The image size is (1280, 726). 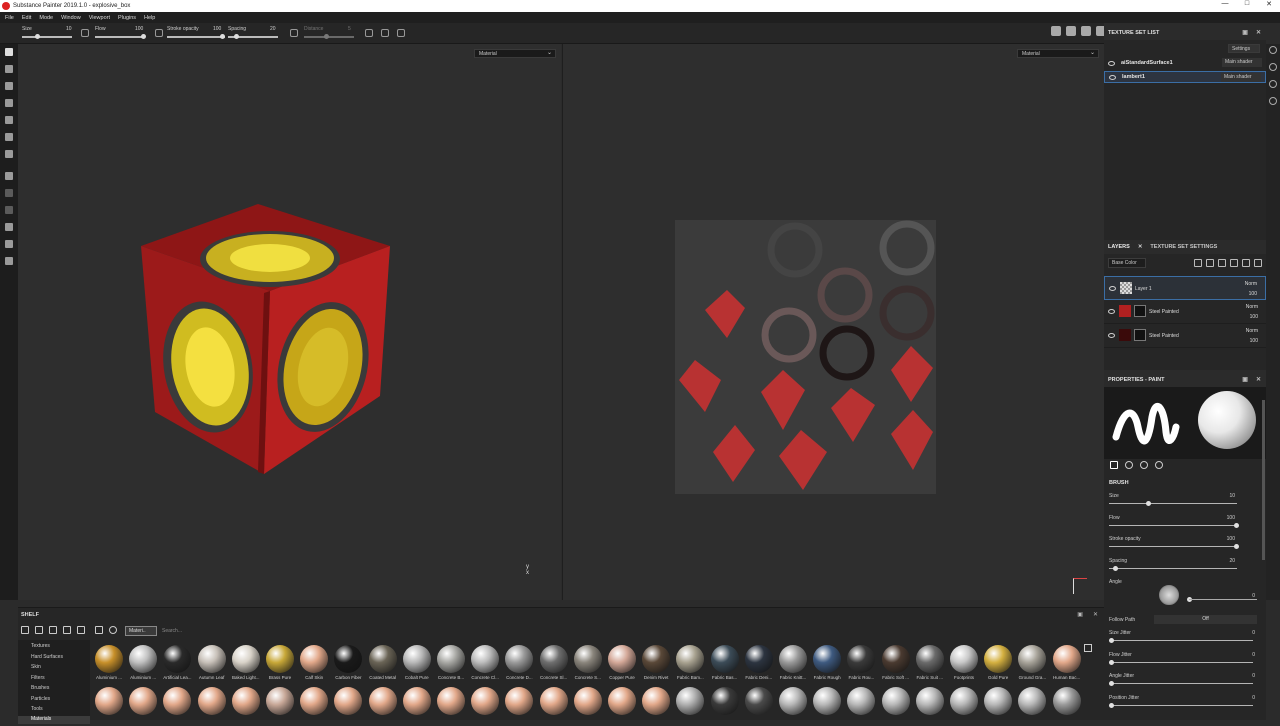 I want to click on paint-brush-icon, so click(x=9, y=52).